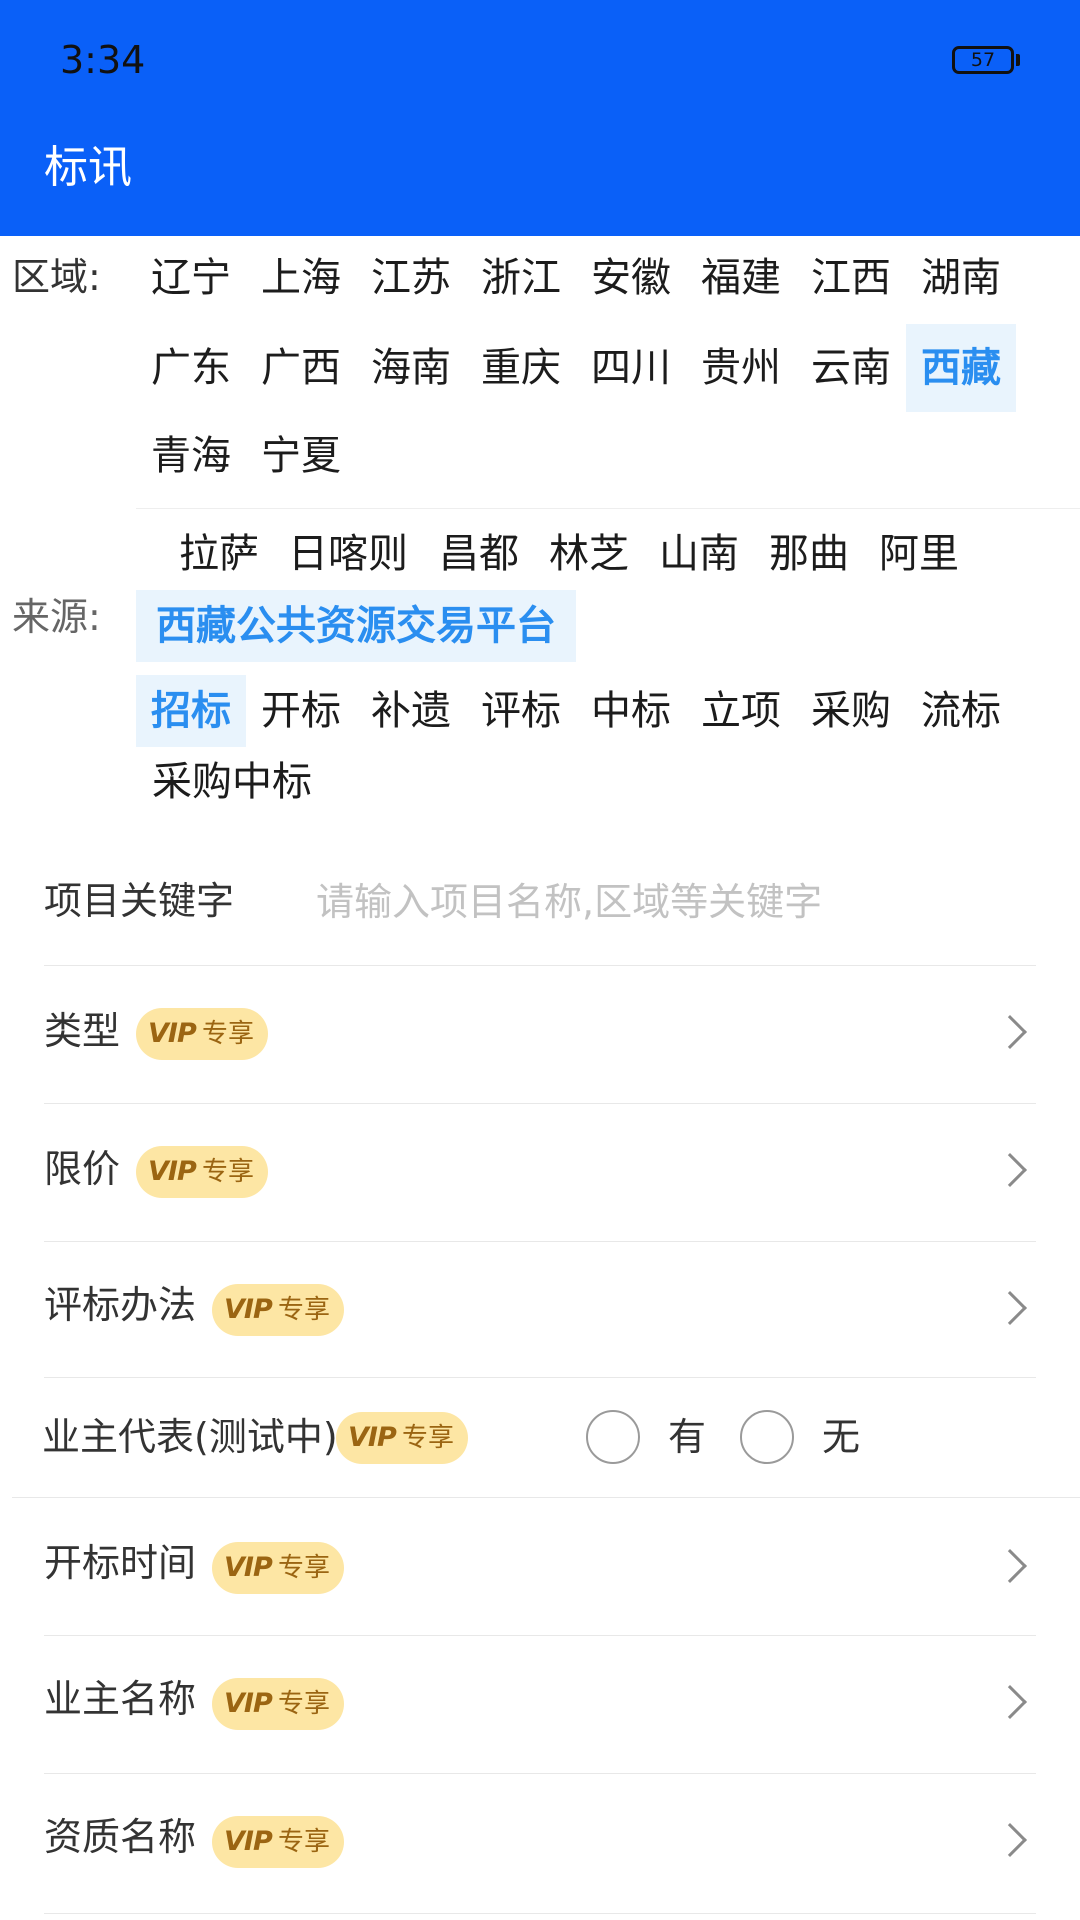  Describe the element at coordinates (631, 278) in the screenshot. I see `region-chip-anhui: 安徽` at that location.